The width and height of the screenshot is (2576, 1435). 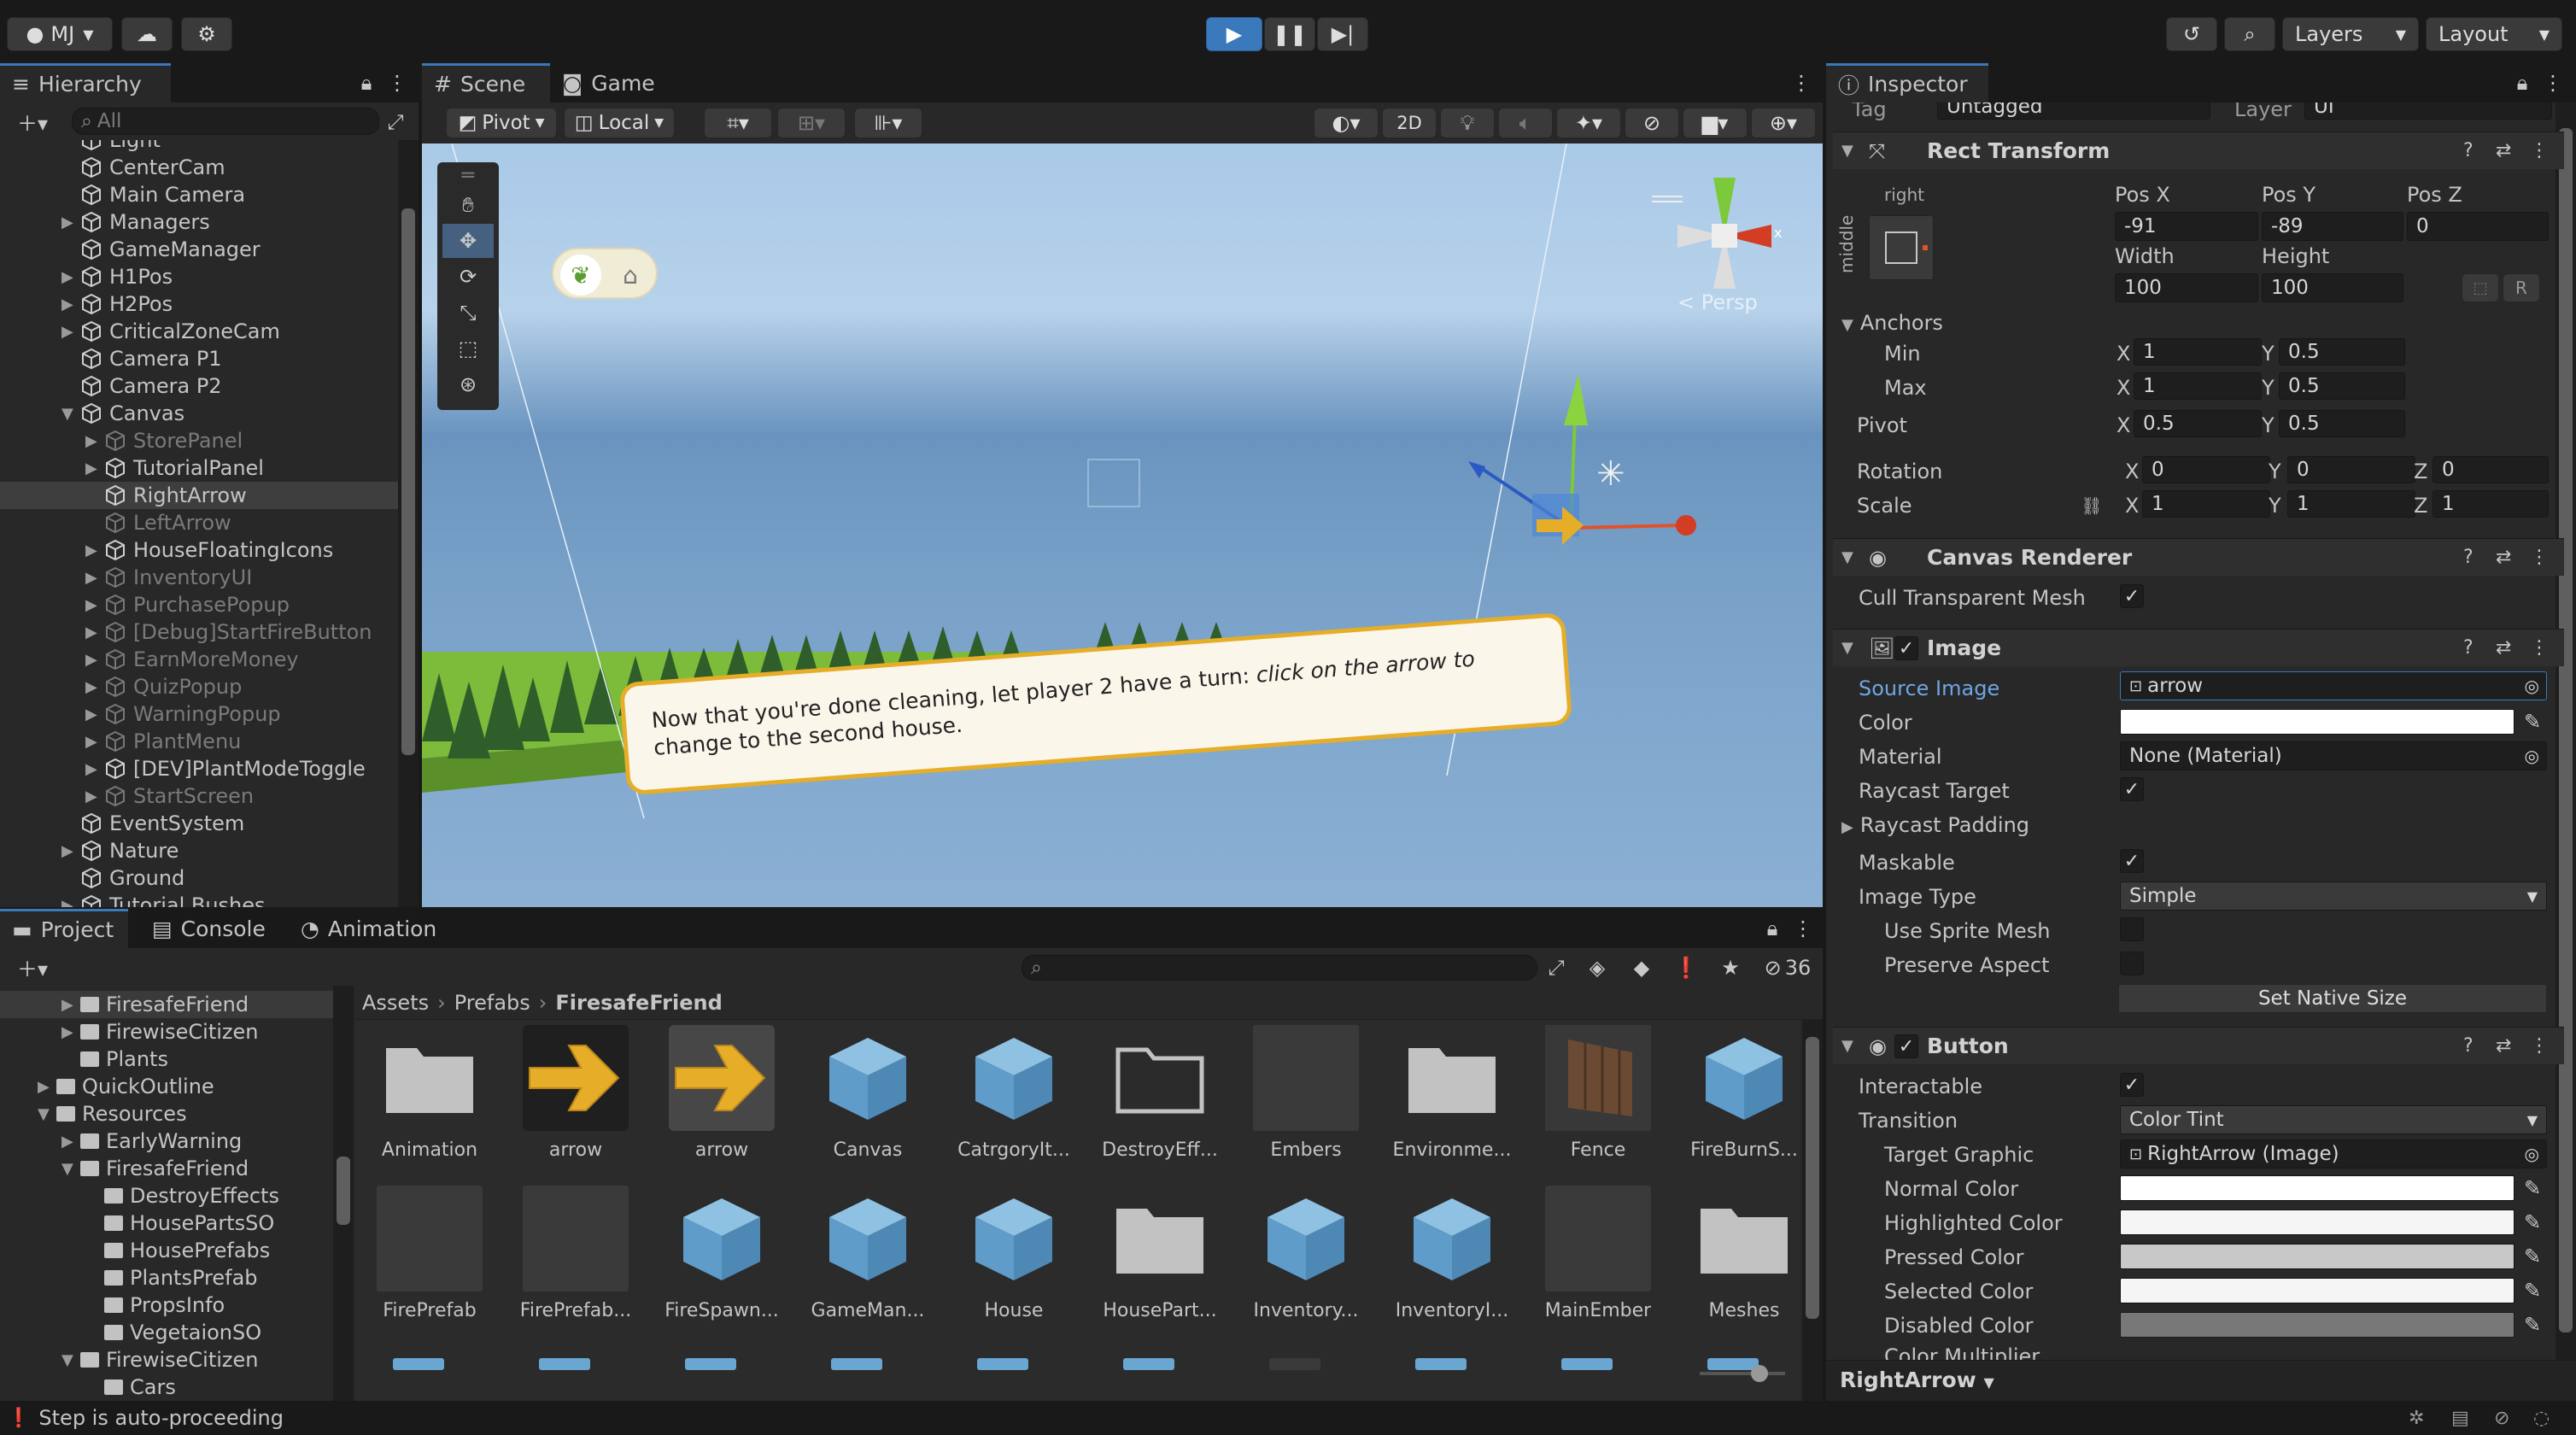 I want to click on hierarchy-item: ▶ H2Pos, so click(x=199, y=304).